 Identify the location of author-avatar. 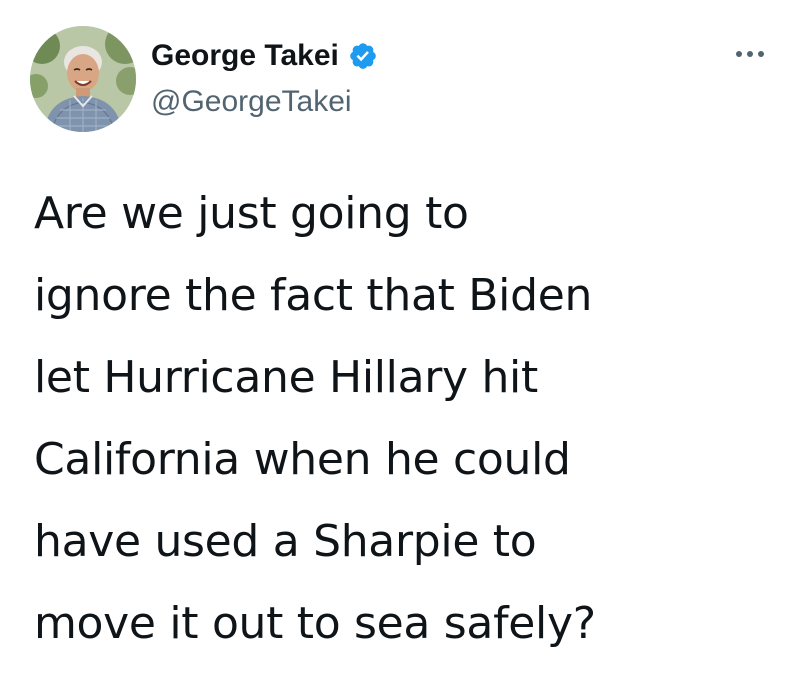
(83, 79).